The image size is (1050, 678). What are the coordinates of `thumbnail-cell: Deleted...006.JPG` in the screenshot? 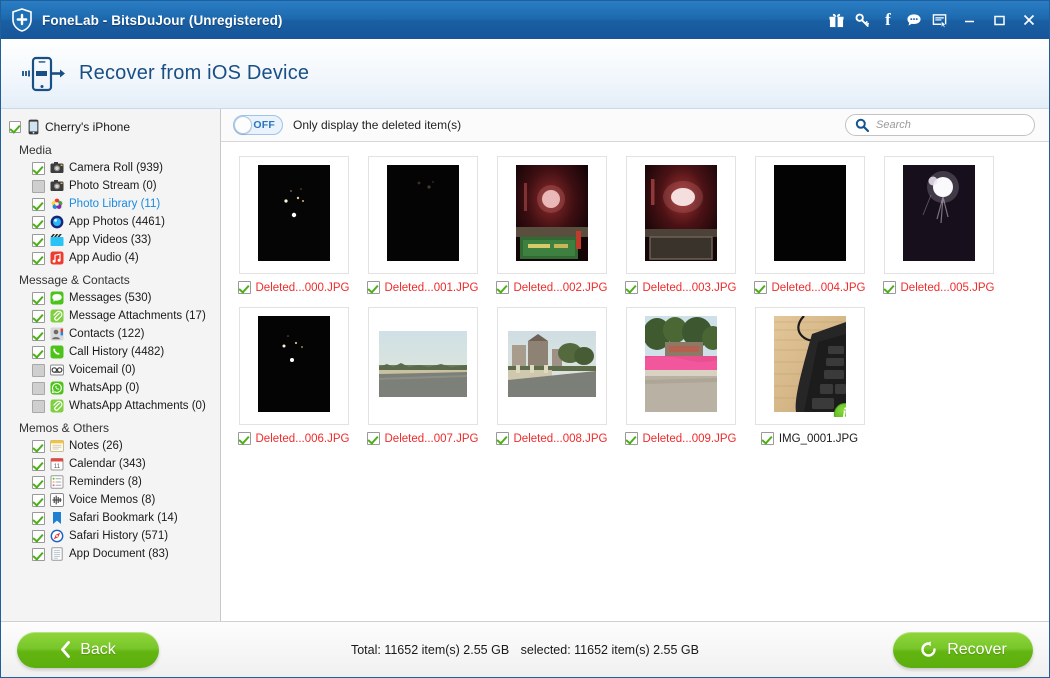 It's located at (293, 376).